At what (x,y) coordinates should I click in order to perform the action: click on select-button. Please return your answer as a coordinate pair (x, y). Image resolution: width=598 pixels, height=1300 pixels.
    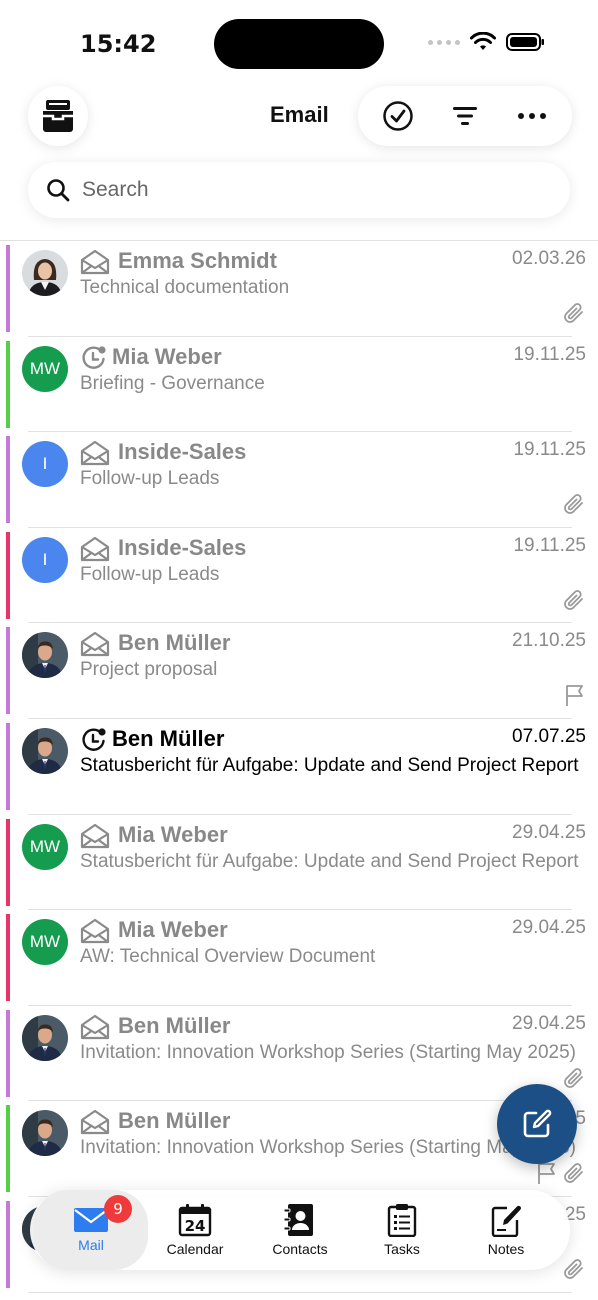
    Looking at the image, I should click on (398, 116).